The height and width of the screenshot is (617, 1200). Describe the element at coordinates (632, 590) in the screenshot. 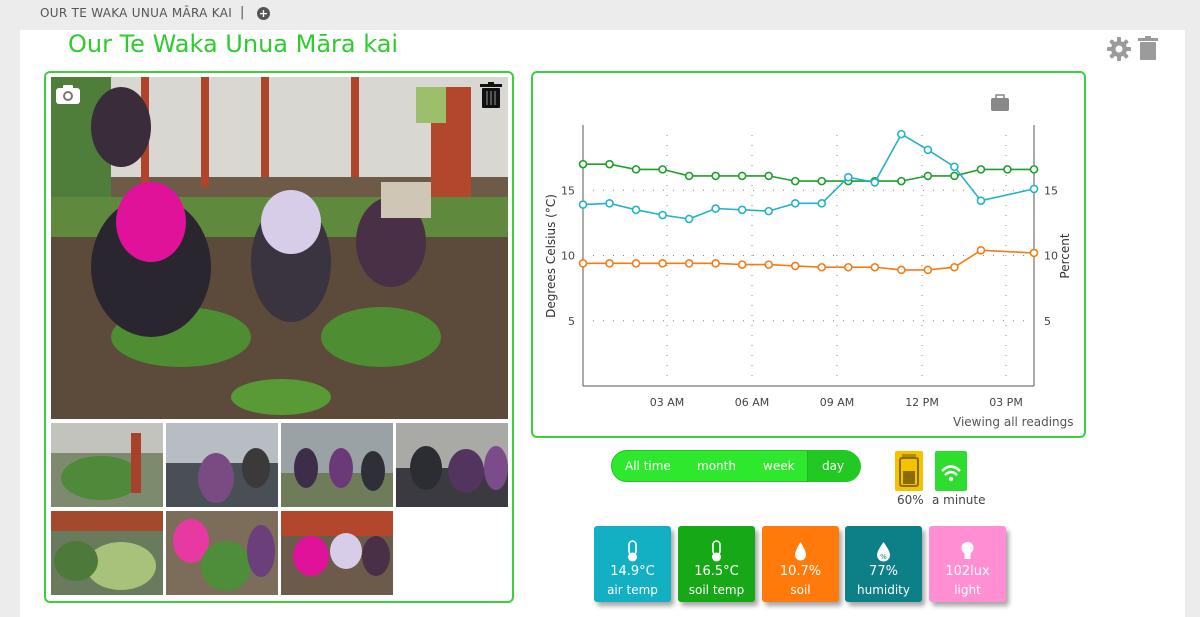

I see `air-temp-label: air temp` at that location.